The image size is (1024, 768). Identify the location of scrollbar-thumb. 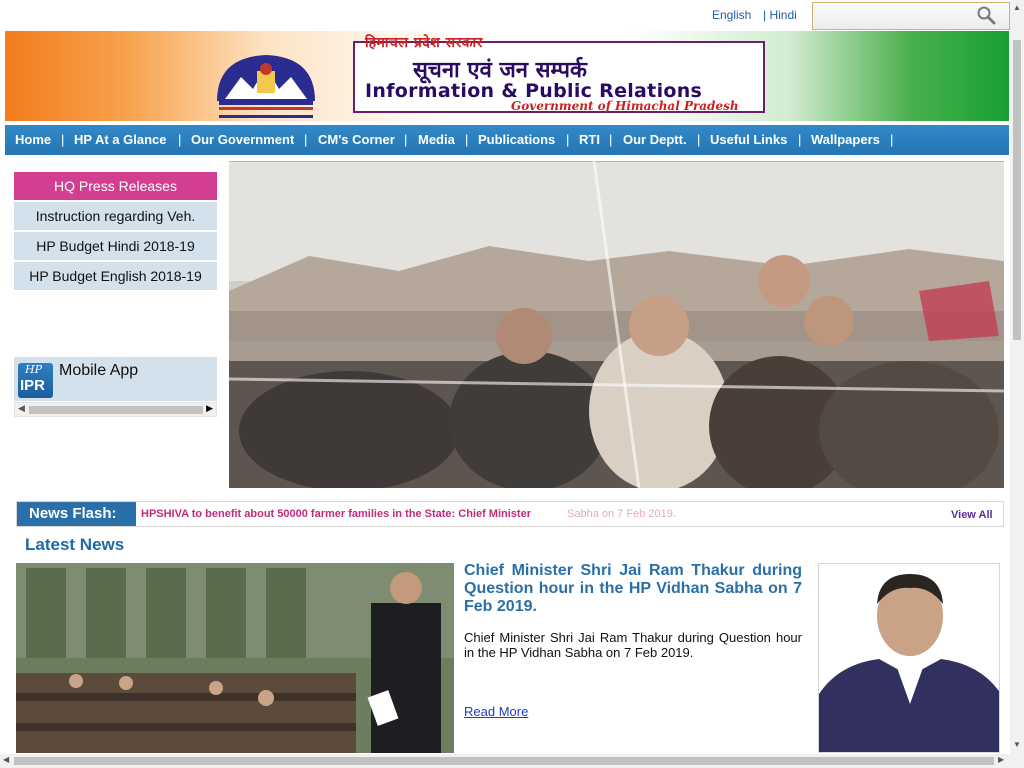
(116, 410).